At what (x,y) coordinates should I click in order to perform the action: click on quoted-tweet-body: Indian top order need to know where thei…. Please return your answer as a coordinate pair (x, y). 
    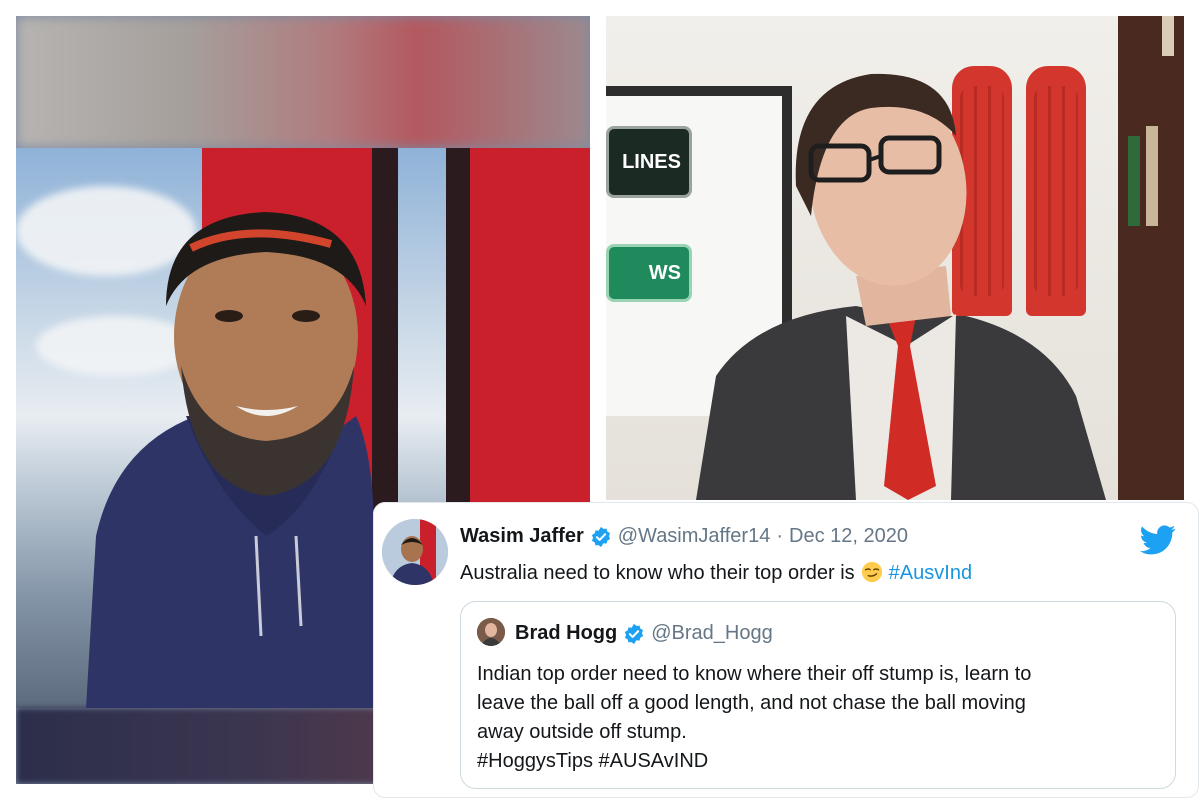
    Looking at the image, I should click on (817, 718).